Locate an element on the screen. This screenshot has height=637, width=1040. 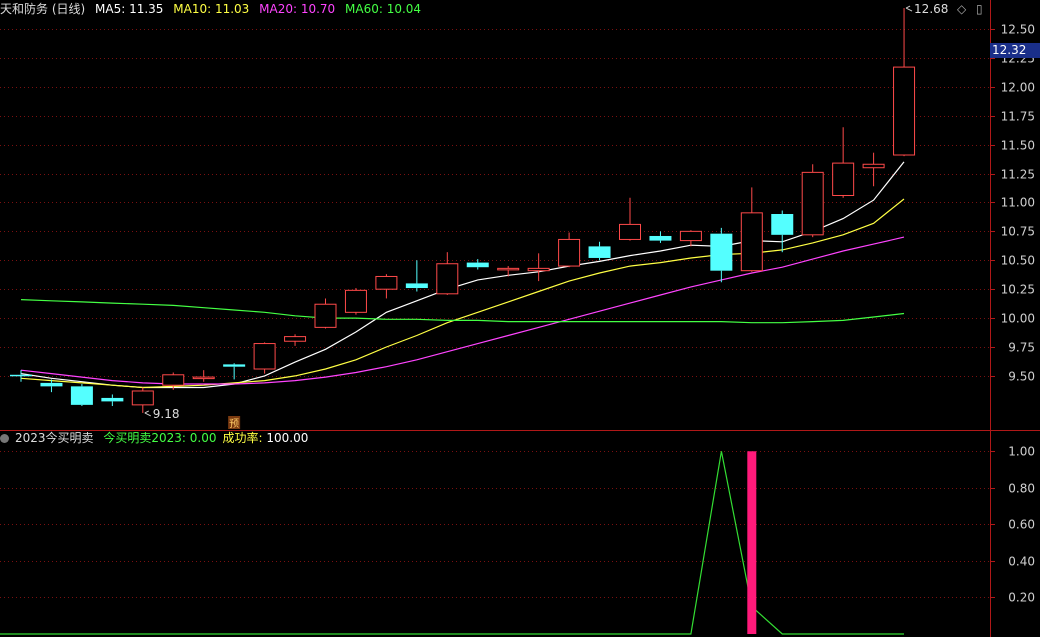
y-tick-label: 9.50 is located at coordinates (1021, 377).